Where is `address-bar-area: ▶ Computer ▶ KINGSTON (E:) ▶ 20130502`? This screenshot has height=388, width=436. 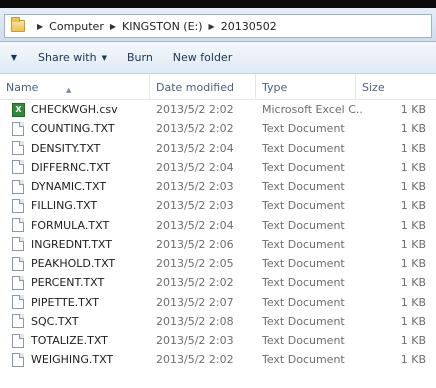
address-bar-area: ▶ Computer ▶ KINGSTON (E:) ▶ 20130502 is located at coordinates (218, 25).